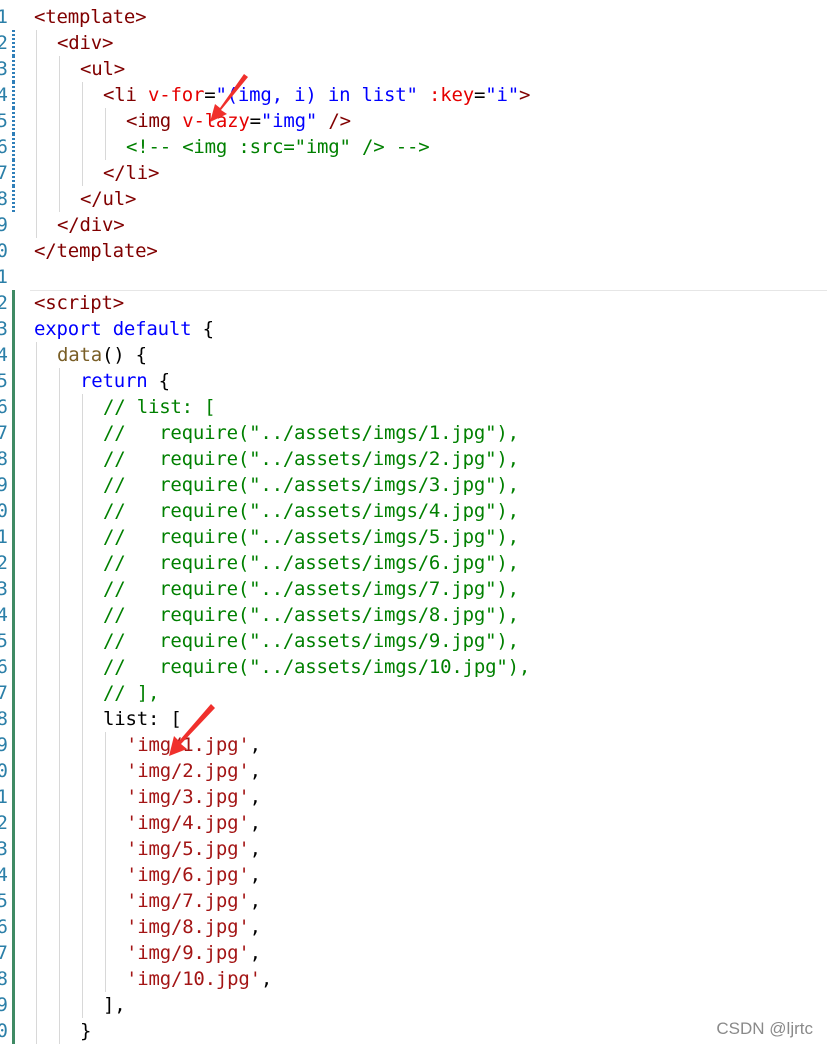  I want to click on code-line: 6 <!-- <img :src="img" /> -->, so click(413, 147).